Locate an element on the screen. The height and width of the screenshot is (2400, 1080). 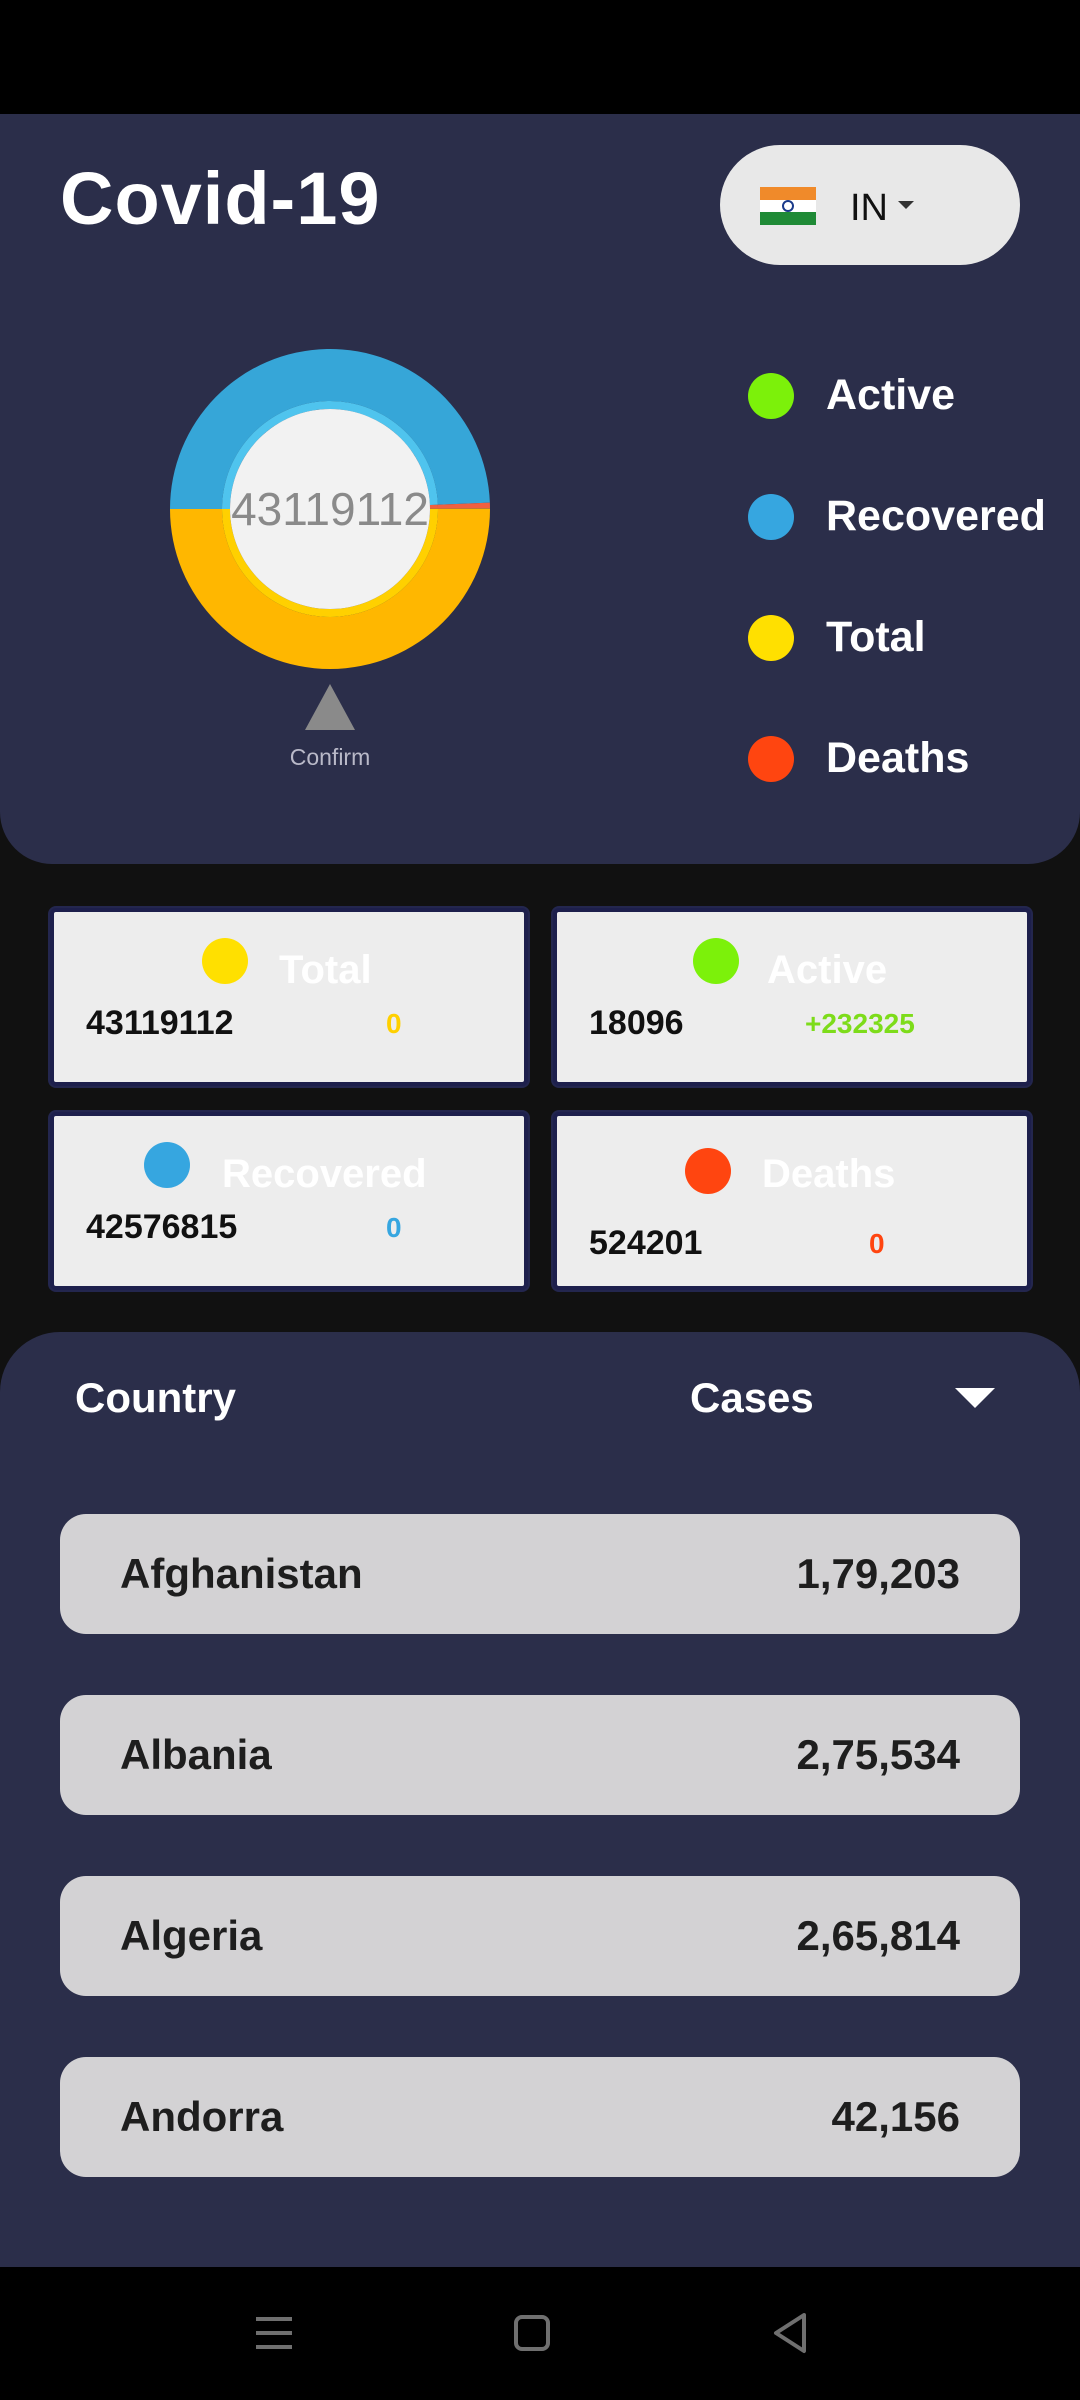
country-selector: IN is located at coordinates (870, 205).